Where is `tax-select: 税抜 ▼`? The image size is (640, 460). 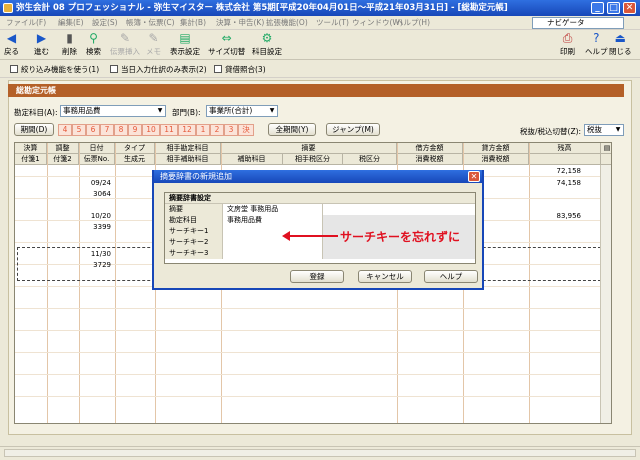 tax-select: 税抜 ▼ is located at coordinates (604, 130).